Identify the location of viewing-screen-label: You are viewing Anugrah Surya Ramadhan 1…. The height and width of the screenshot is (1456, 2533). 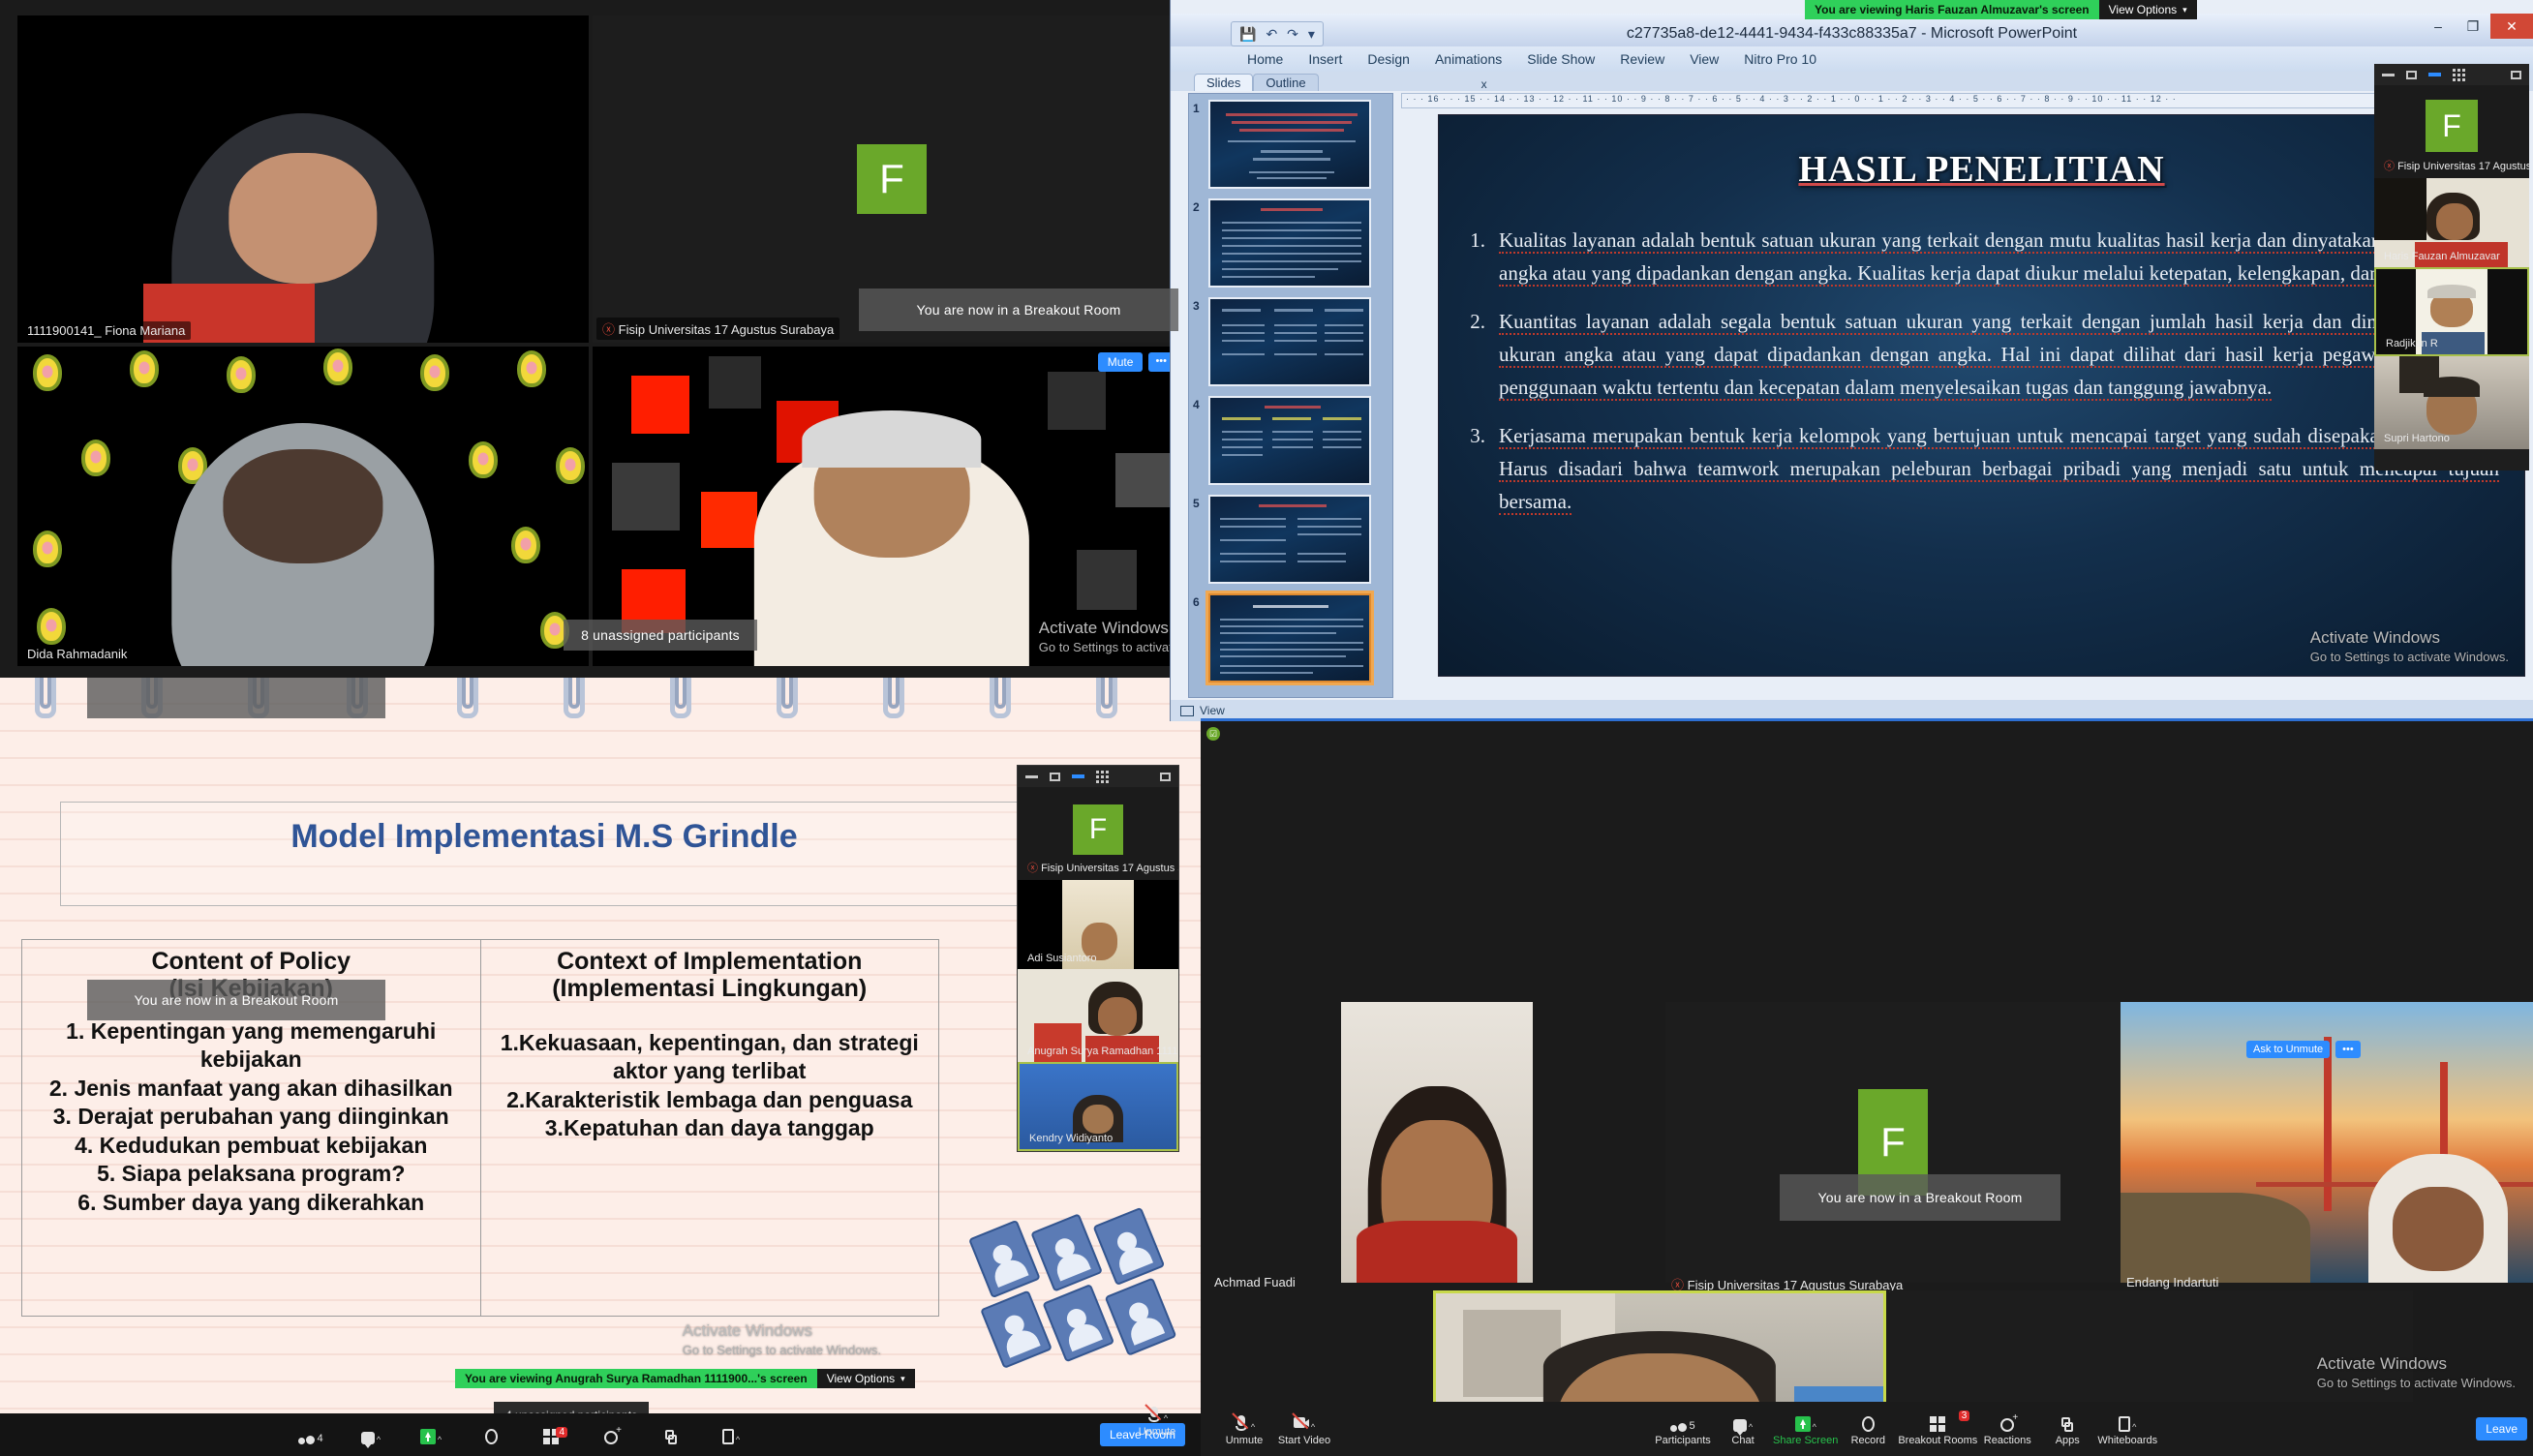
(636, 1379).